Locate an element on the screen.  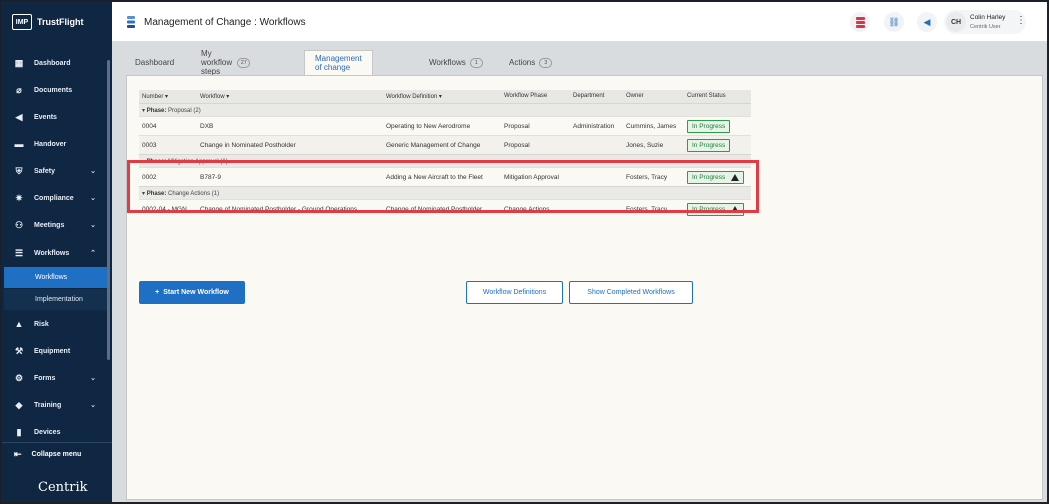
sidebar-item-label: Handover is located at coordinates (50, 144).